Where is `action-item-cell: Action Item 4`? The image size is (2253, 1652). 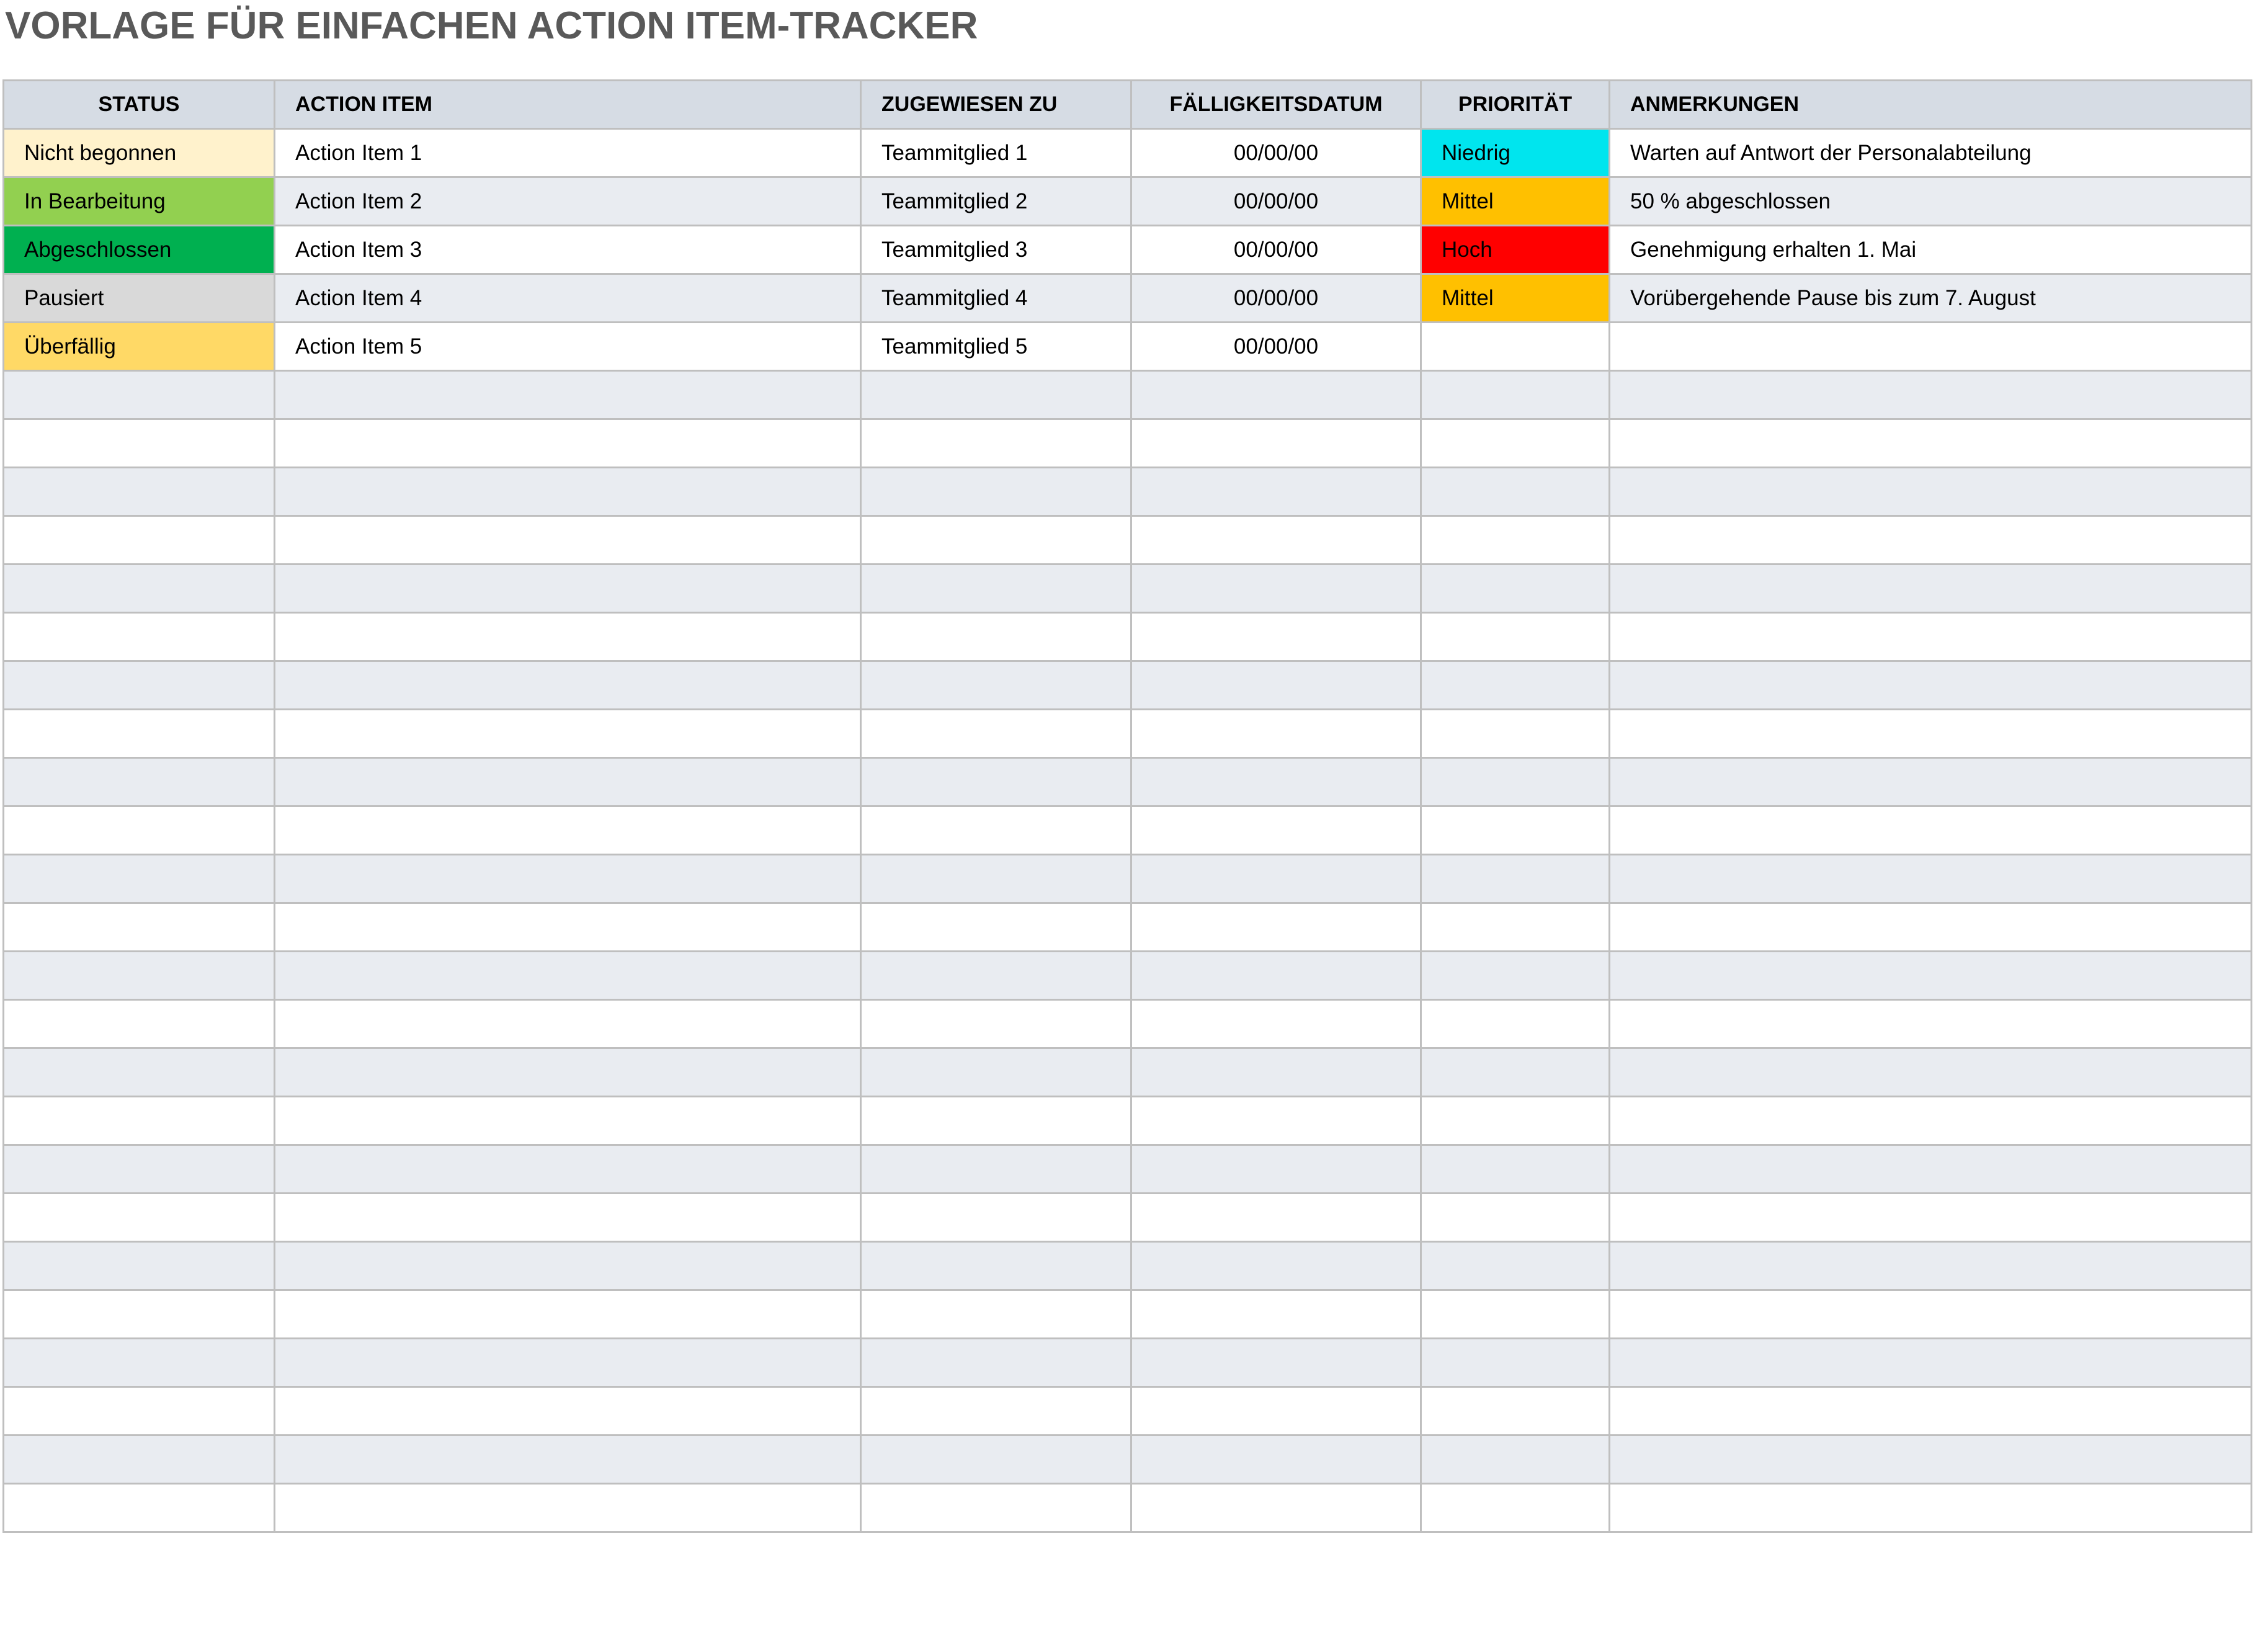 action-item-cell: Action Item 4 is located at coordinates (568, 298).